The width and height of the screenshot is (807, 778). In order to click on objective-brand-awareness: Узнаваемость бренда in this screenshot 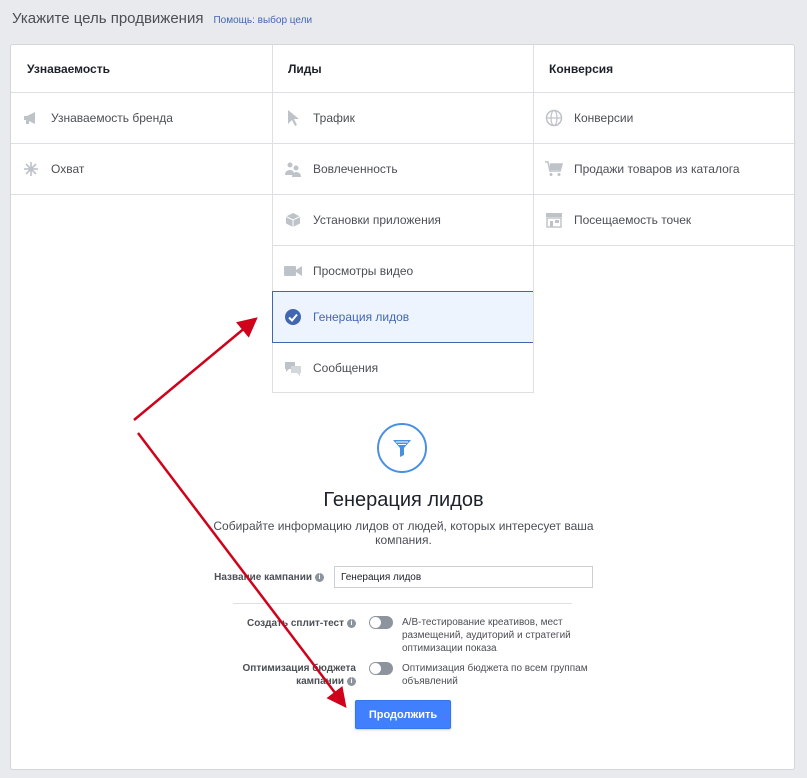, I will do `click(141, 118)`.